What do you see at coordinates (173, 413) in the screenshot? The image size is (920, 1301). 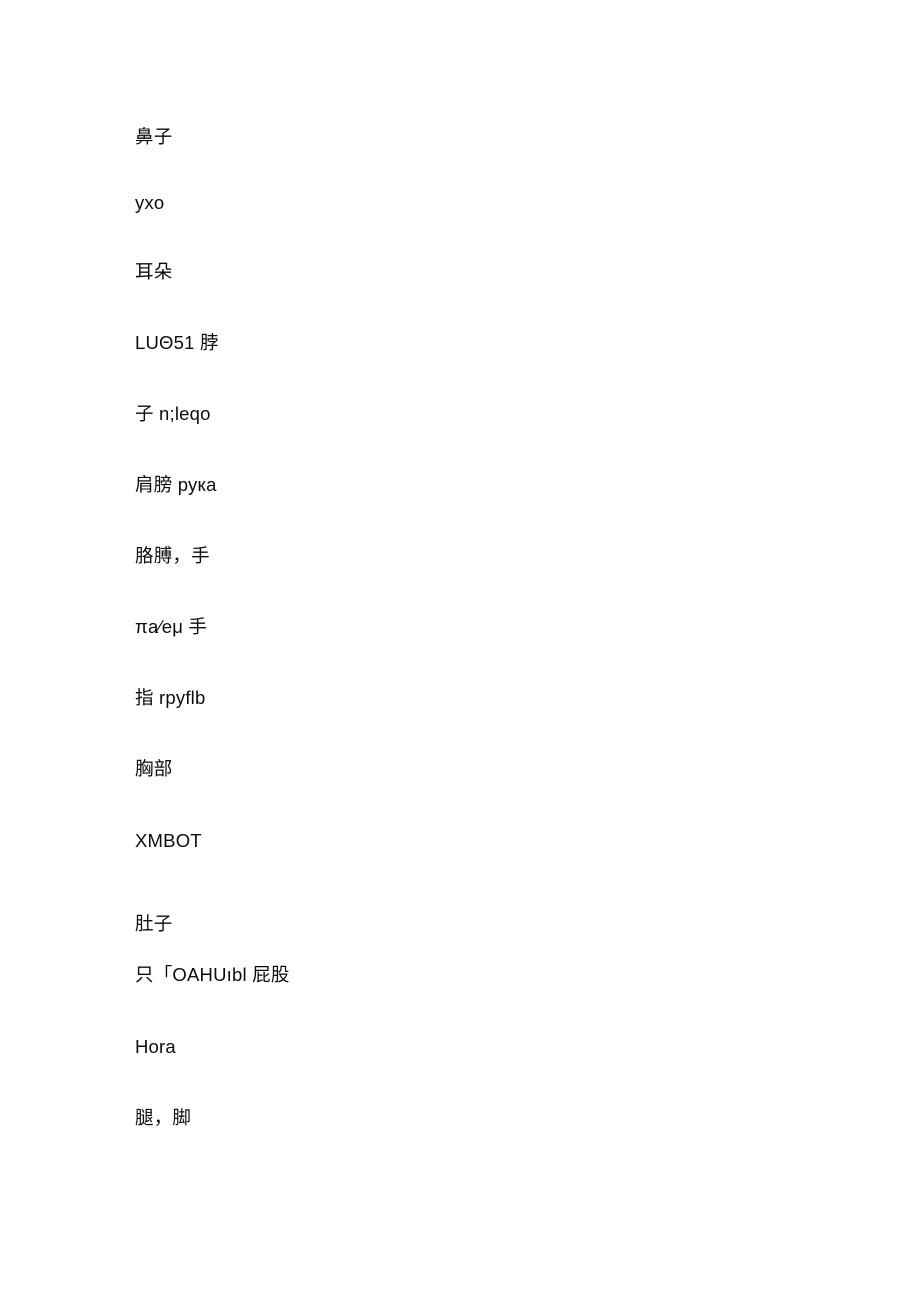 I see `text-line: 子 n;leqo` at bounding box center [173, 413].